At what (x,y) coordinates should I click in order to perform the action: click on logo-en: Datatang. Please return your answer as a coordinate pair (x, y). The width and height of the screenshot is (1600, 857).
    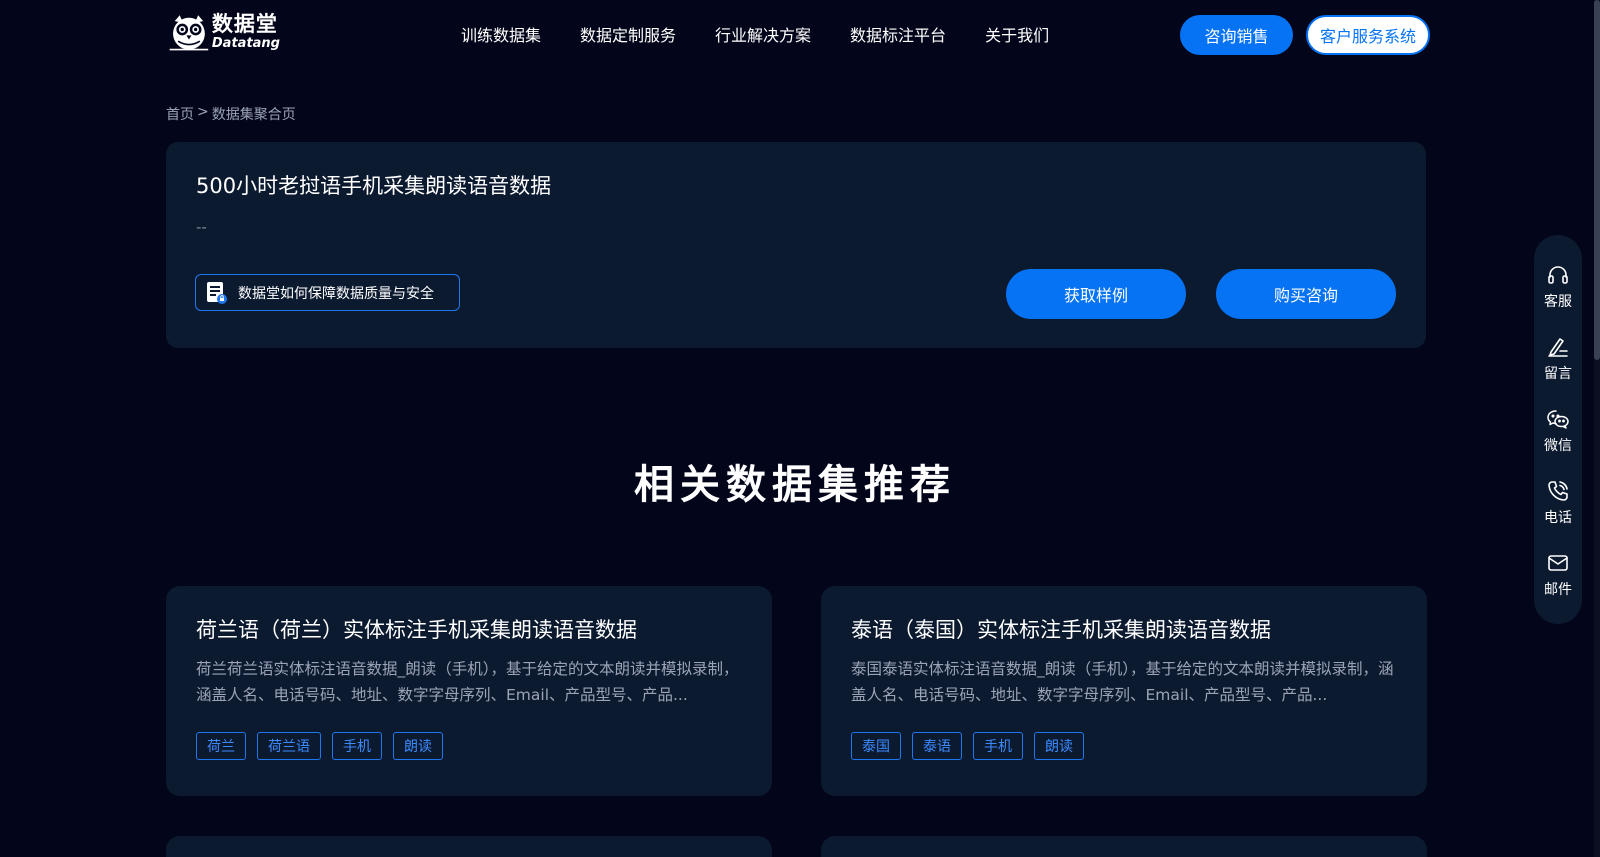
    Looking at the image, I should click on (245, 43).